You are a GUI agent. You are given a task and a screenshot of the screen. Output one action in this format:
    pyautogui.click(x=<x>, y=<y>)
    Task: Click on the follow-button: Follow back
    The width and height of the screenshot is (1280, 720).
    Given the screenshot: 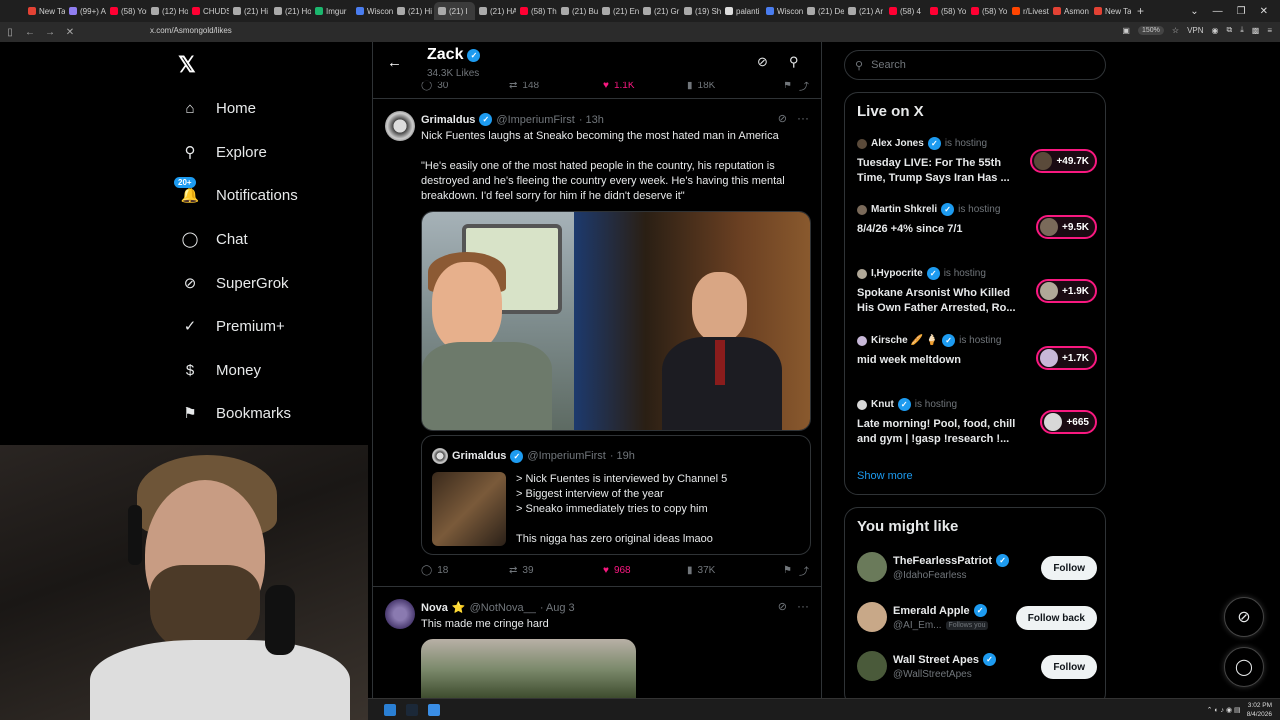 What is the action you would take?
    pyautogui.click(x=1056, y=618)
    